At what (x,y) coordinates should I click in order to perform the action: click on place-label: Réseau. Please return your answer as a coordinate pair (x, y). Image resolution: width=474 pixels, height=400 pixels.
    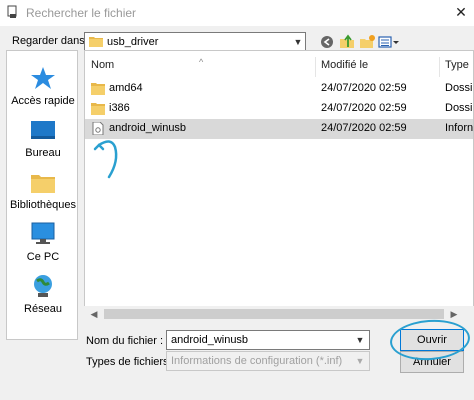
    Looking at the image, I should click on (43, 309).